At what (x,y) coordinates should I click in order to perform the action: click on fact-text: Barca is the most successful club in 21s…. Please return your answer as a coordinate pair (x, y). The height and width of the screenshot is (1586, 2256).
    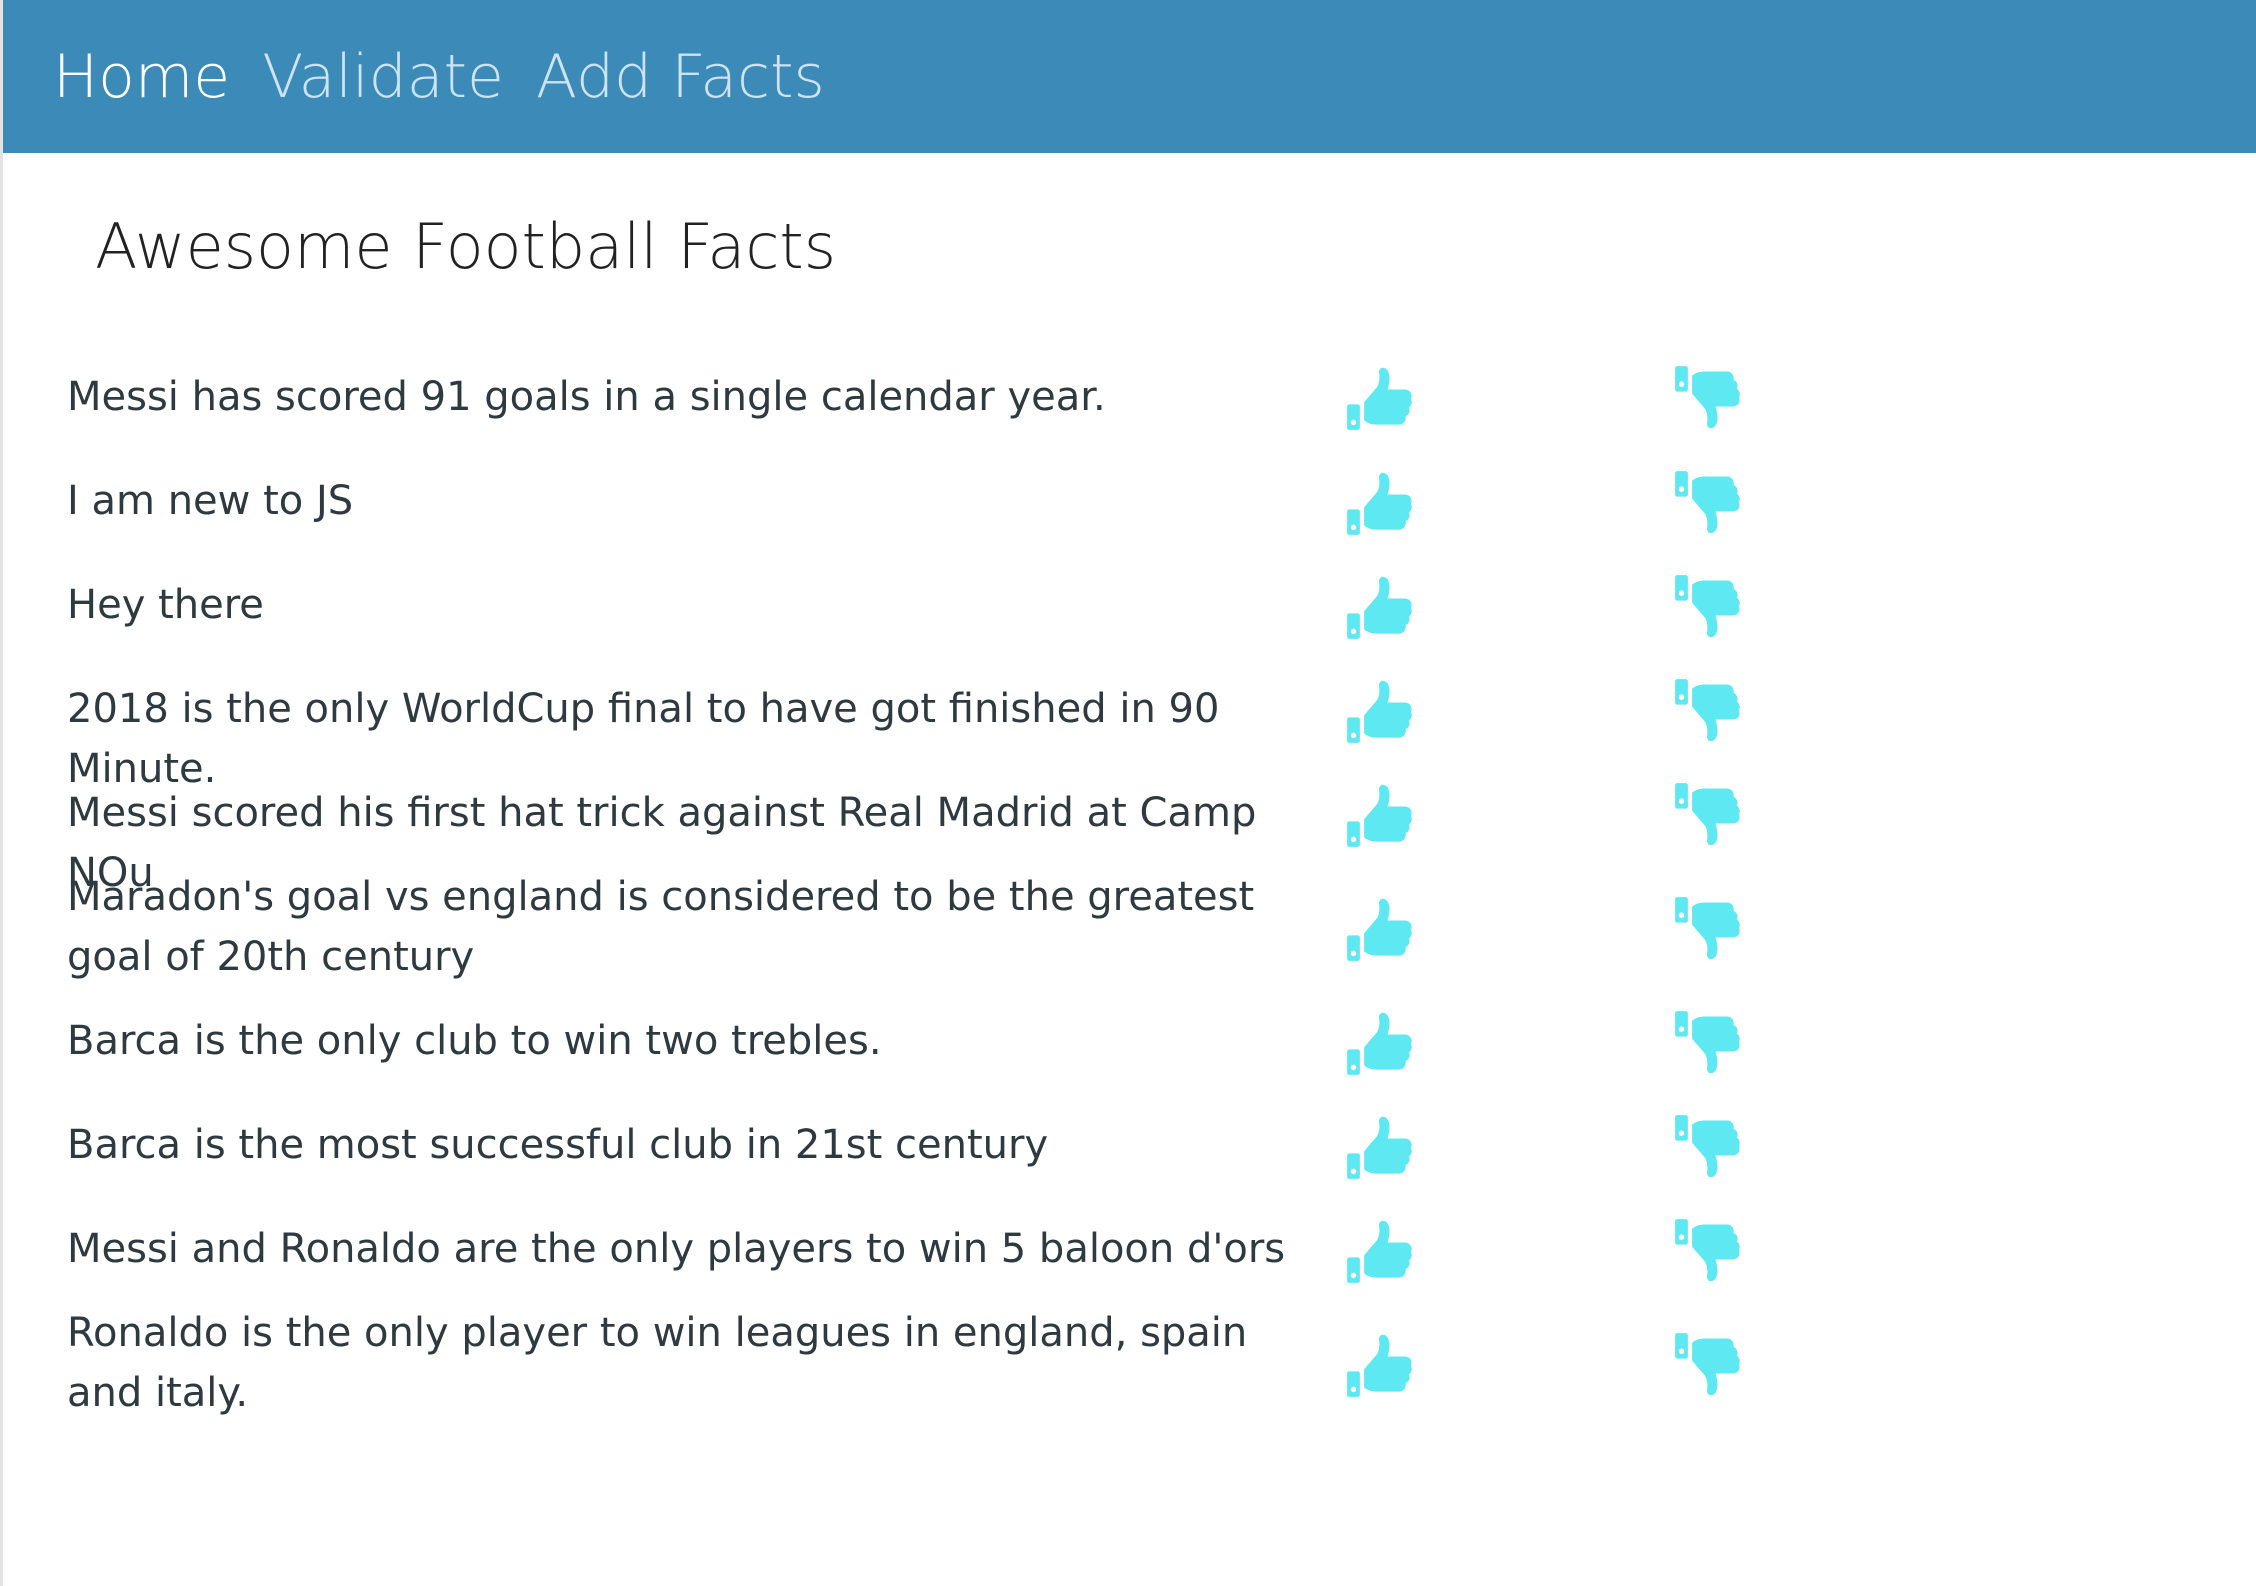
    Looking at the image, I should click on (558, 1145).